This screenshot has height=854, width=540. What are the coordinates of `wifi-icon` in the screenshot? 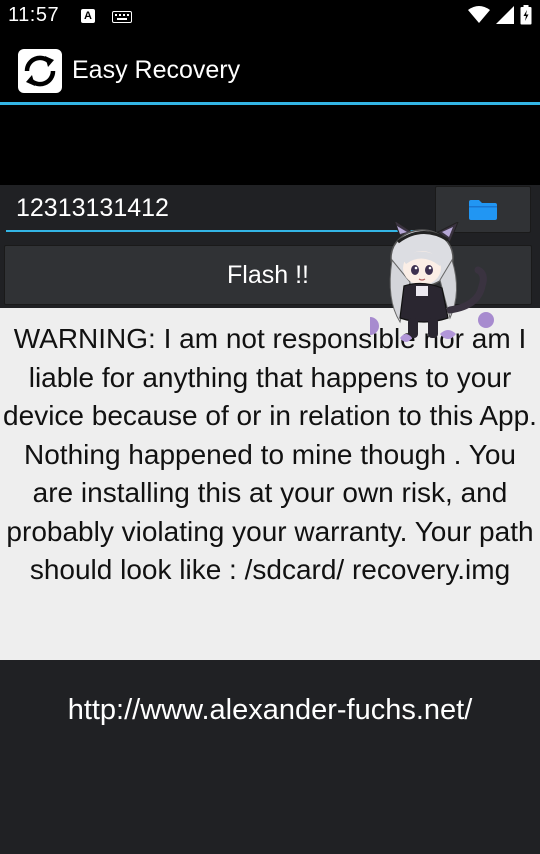 It's located at (479, 17).